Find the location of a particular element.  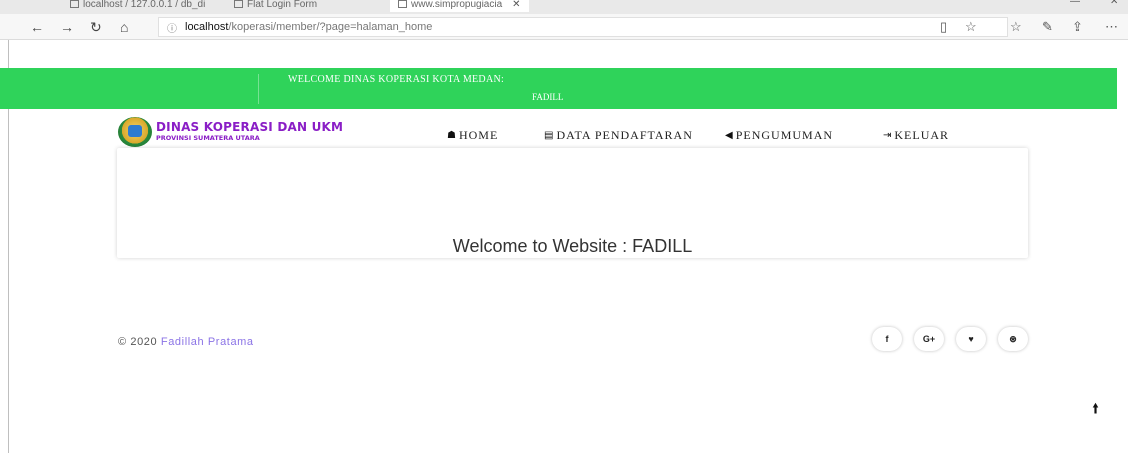

home-icon: ☗ is located at coordinates (451, 135).